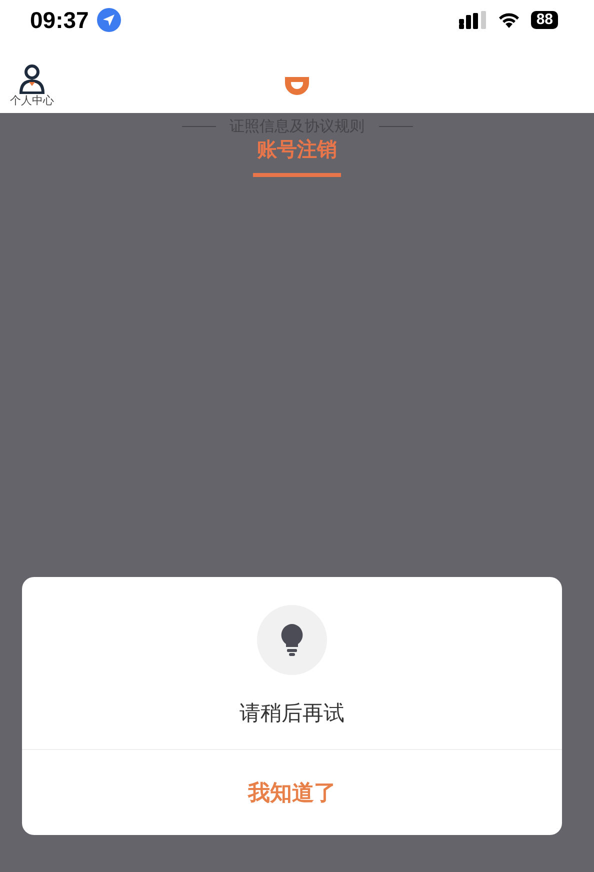 This screenshot has height=872, width=594. Describe the element at coordinates (59, 20) in the screenshot. I see `status-time: 09:37` at that location.